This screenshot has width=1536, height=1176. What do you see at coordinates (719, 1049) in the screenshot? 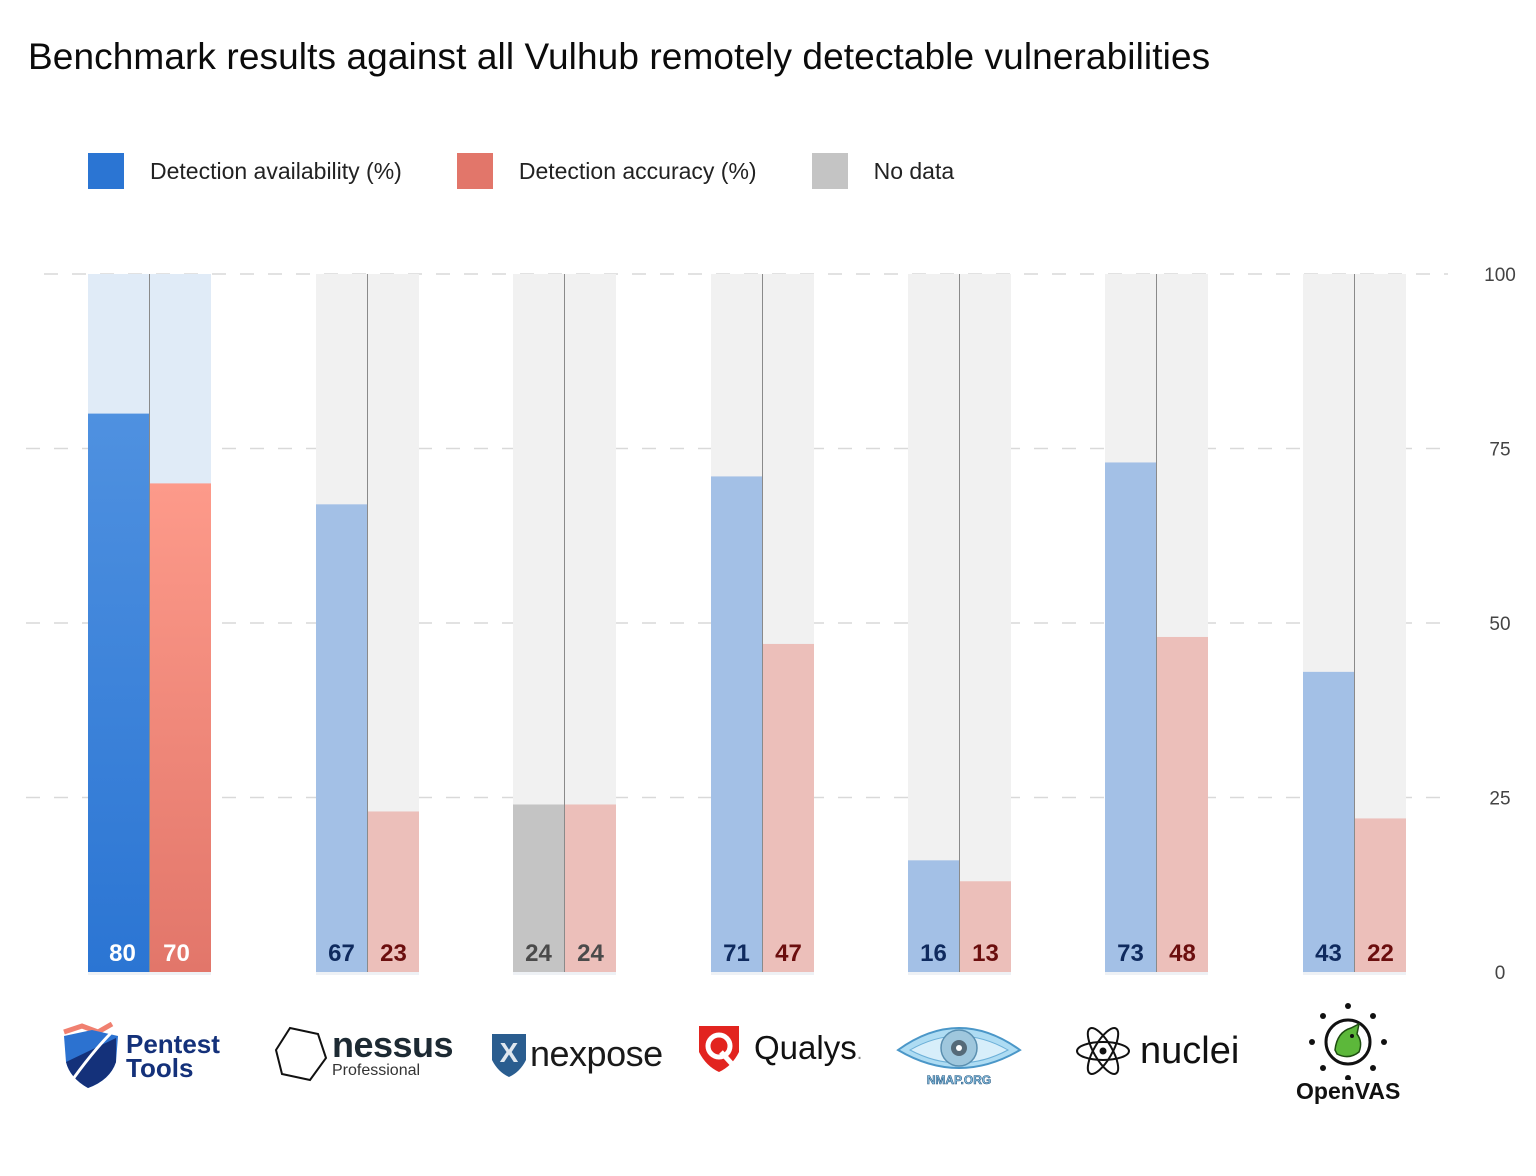
I see `qualys-shield-icon` at bounding box center [719, 1049].